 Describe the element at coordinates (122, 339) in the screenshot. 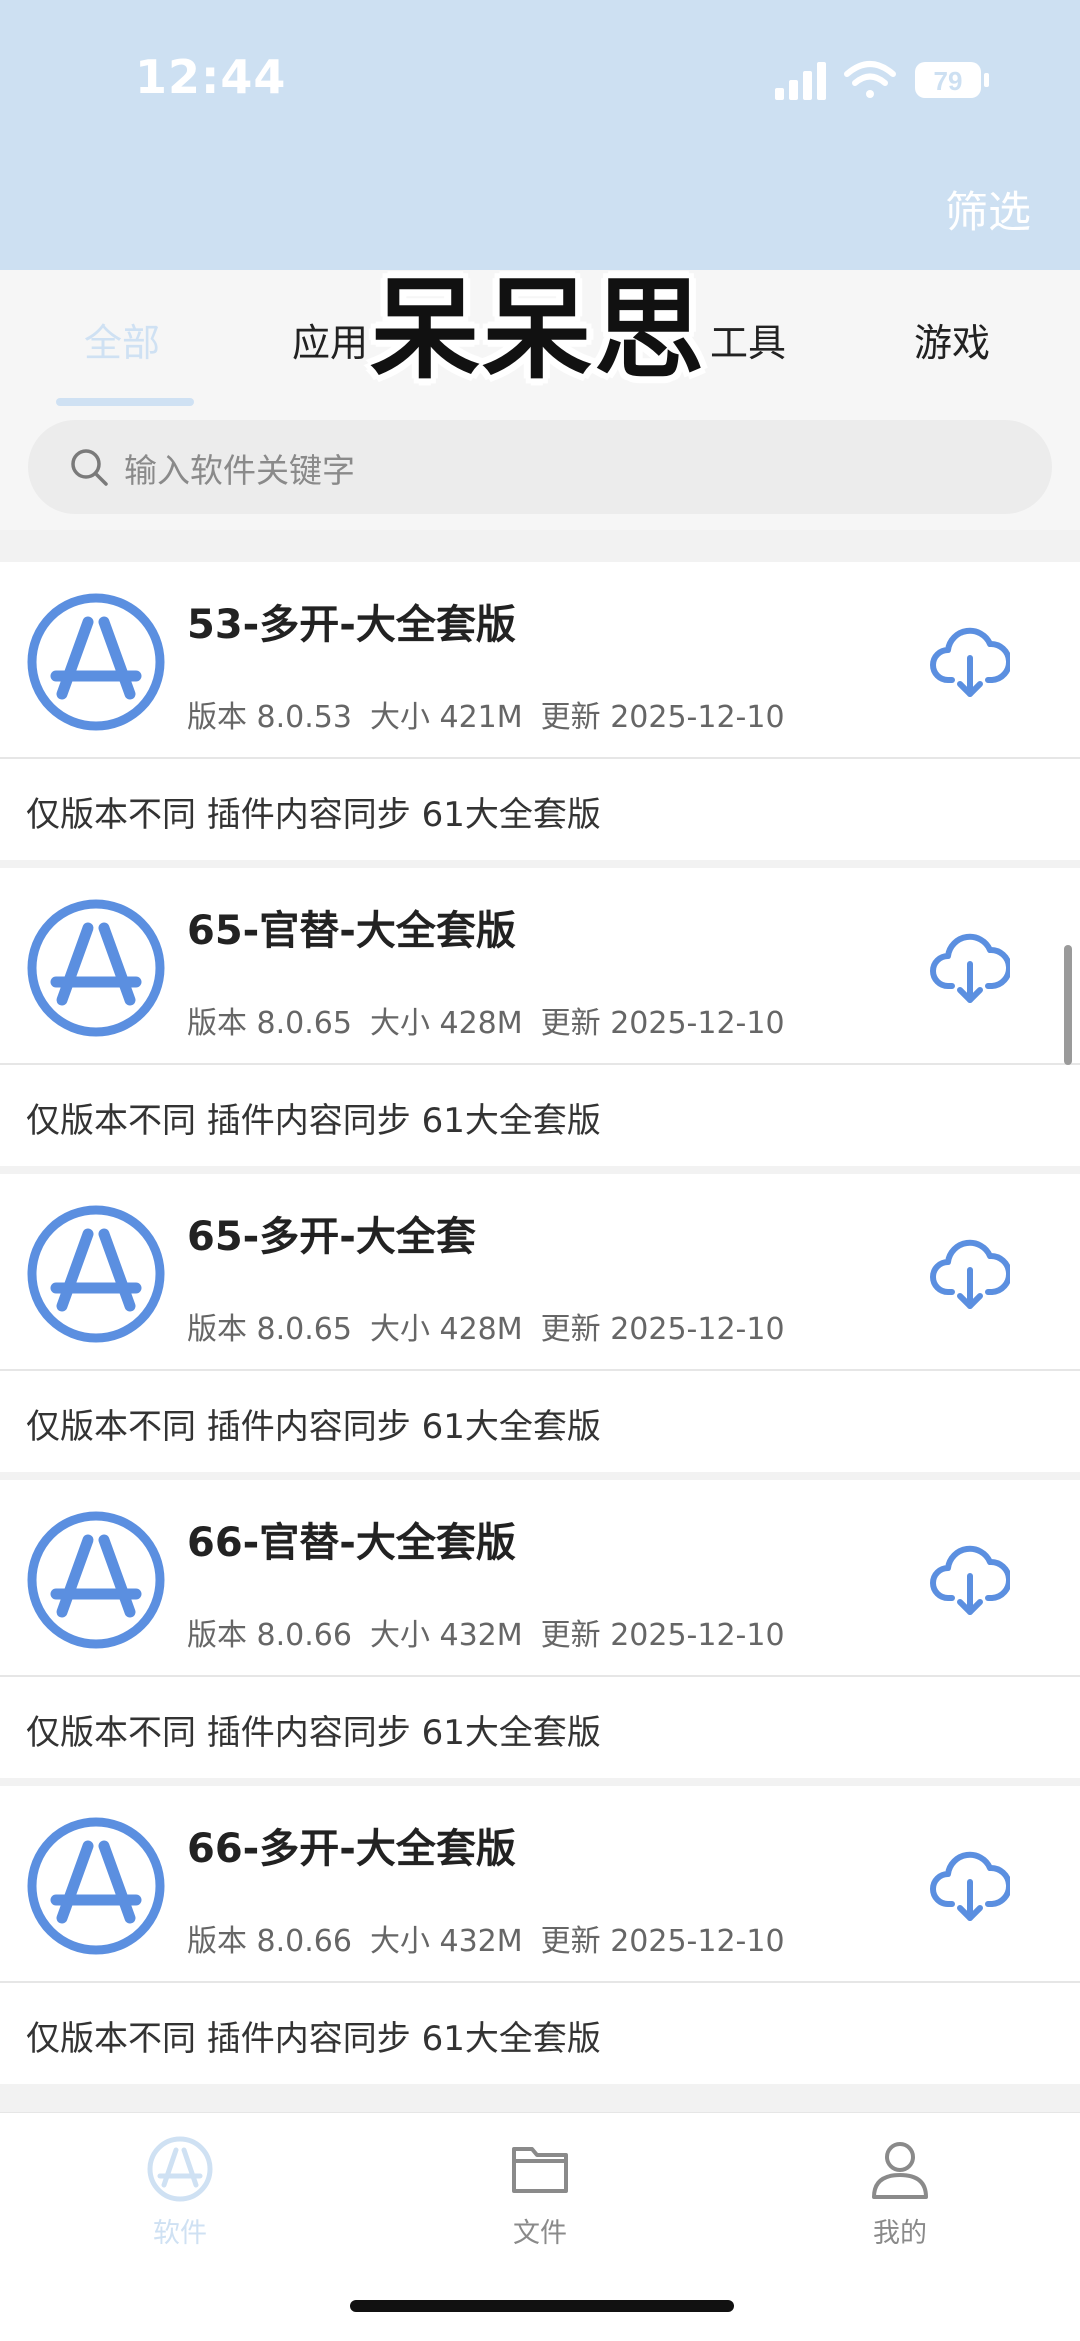

I see `tab-all: 全部` at that location.